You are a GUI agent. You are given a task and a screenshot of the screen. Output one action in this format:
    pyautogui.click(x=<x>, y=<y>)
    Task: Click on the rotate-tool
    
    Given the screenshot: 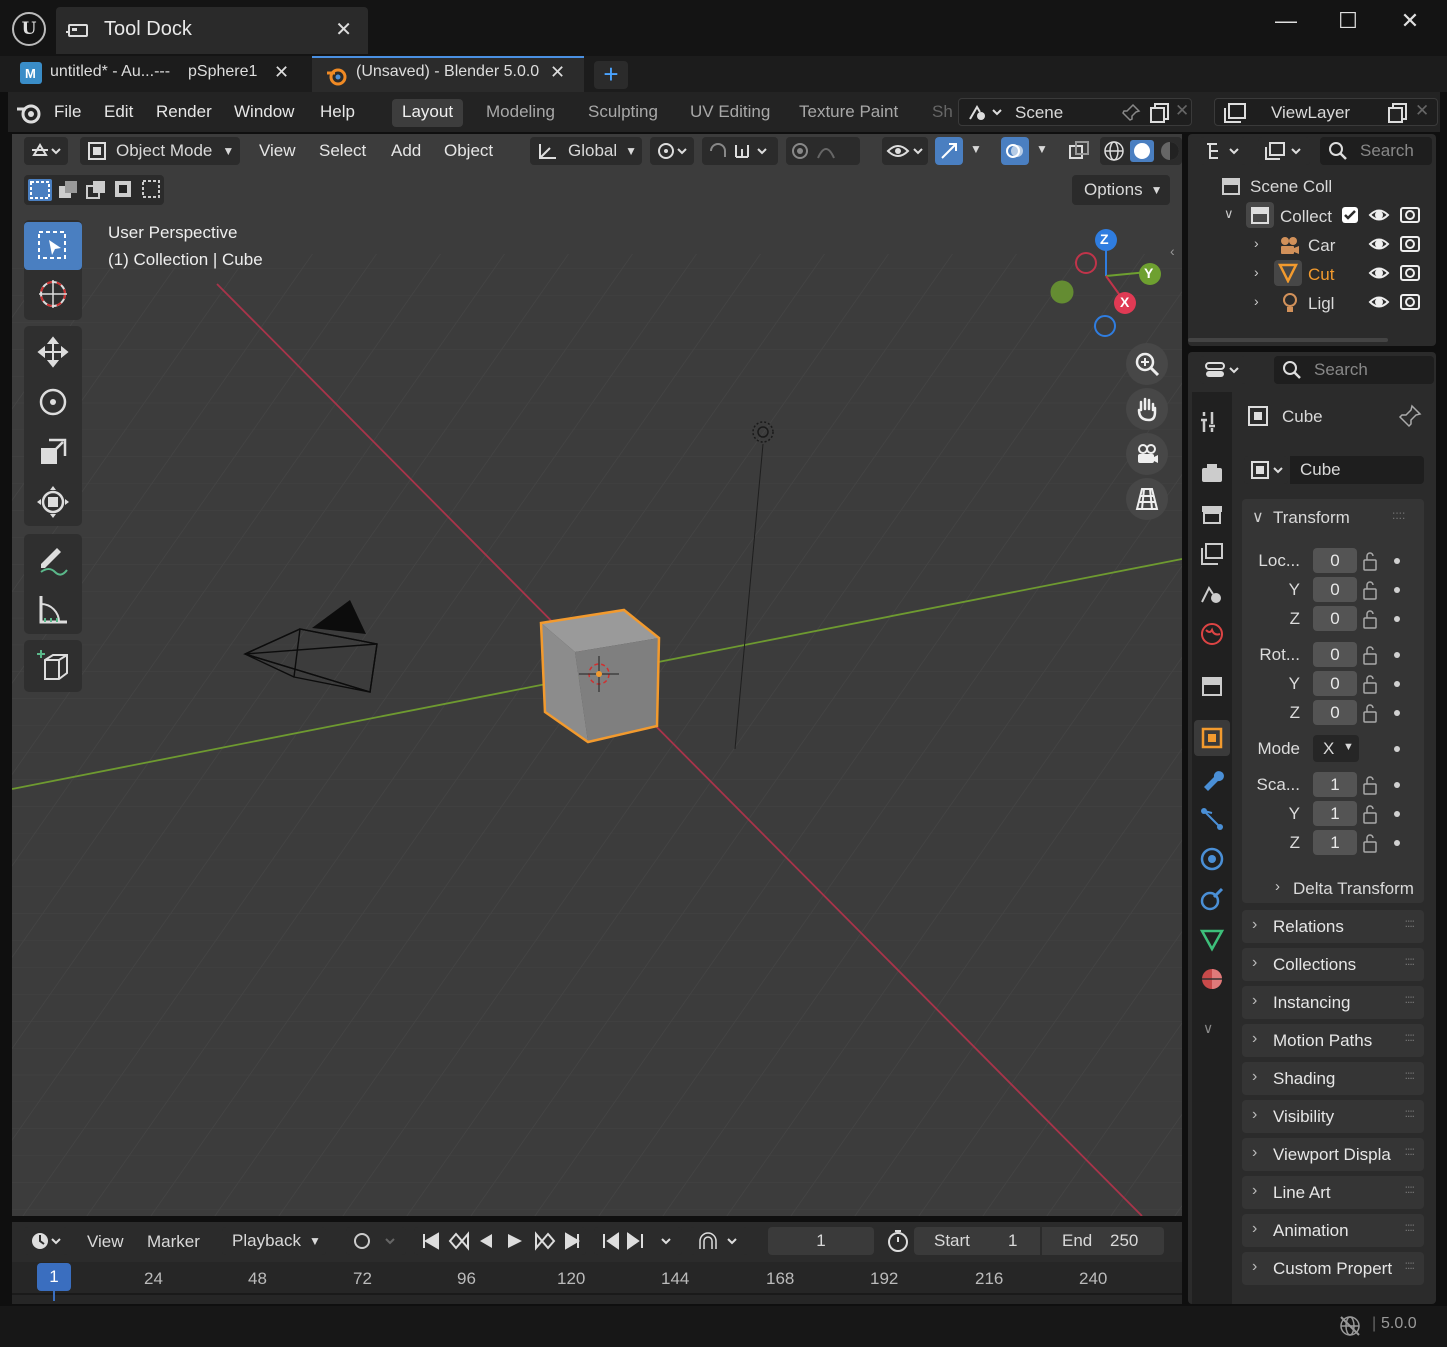 What is the action you would take?
    pyautogui.click(x=53, y=402)
    